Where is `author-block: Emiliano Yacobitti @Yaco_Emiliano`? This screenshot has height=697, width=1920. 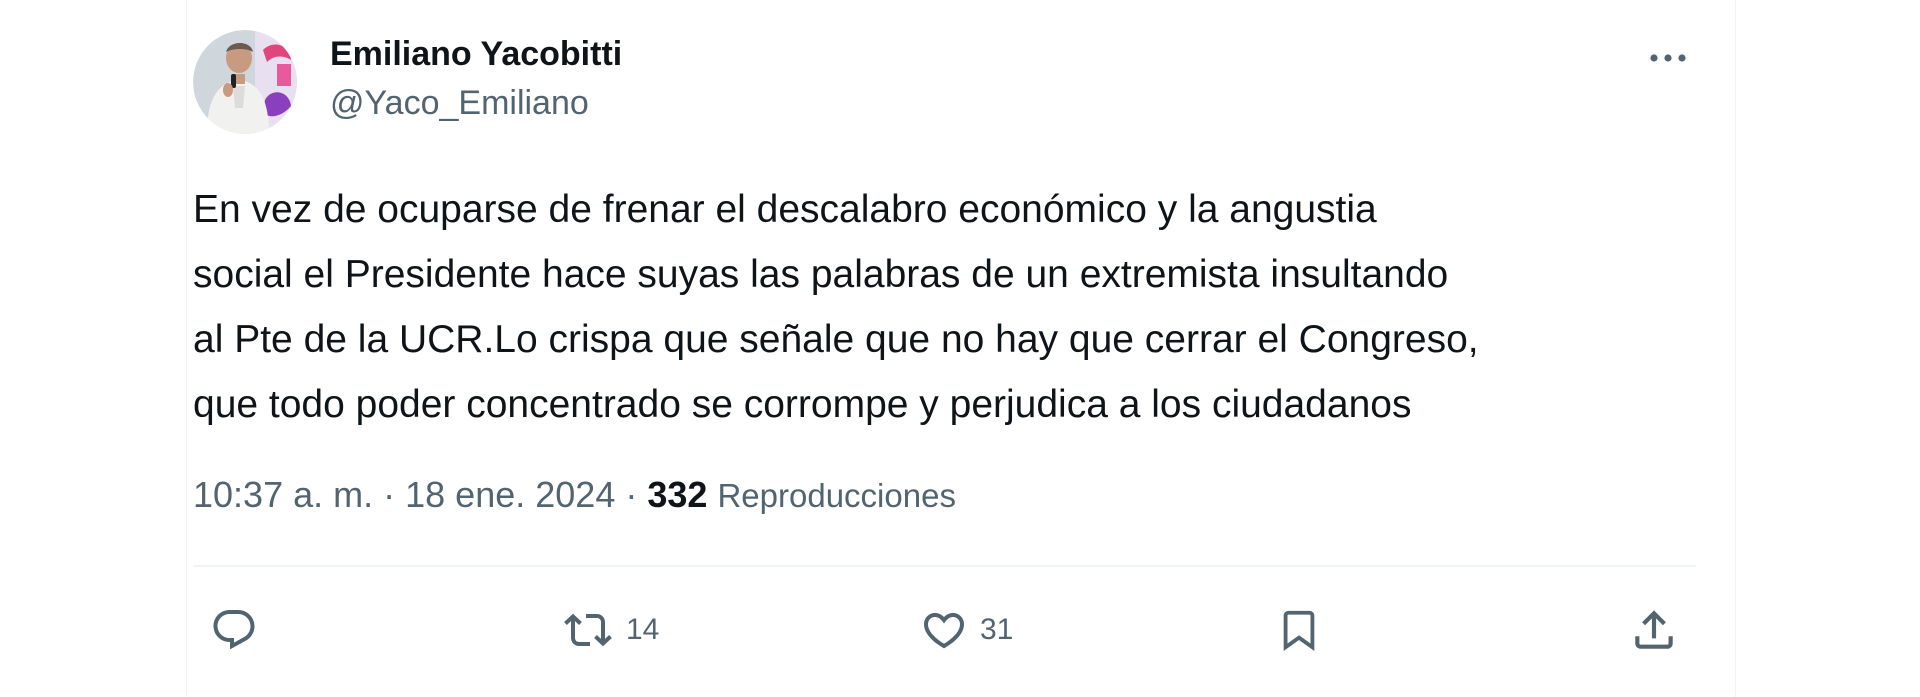 author-block: Emiliano Yacobitti @Yaco_Emiliano is located at coordinates (476, 79).